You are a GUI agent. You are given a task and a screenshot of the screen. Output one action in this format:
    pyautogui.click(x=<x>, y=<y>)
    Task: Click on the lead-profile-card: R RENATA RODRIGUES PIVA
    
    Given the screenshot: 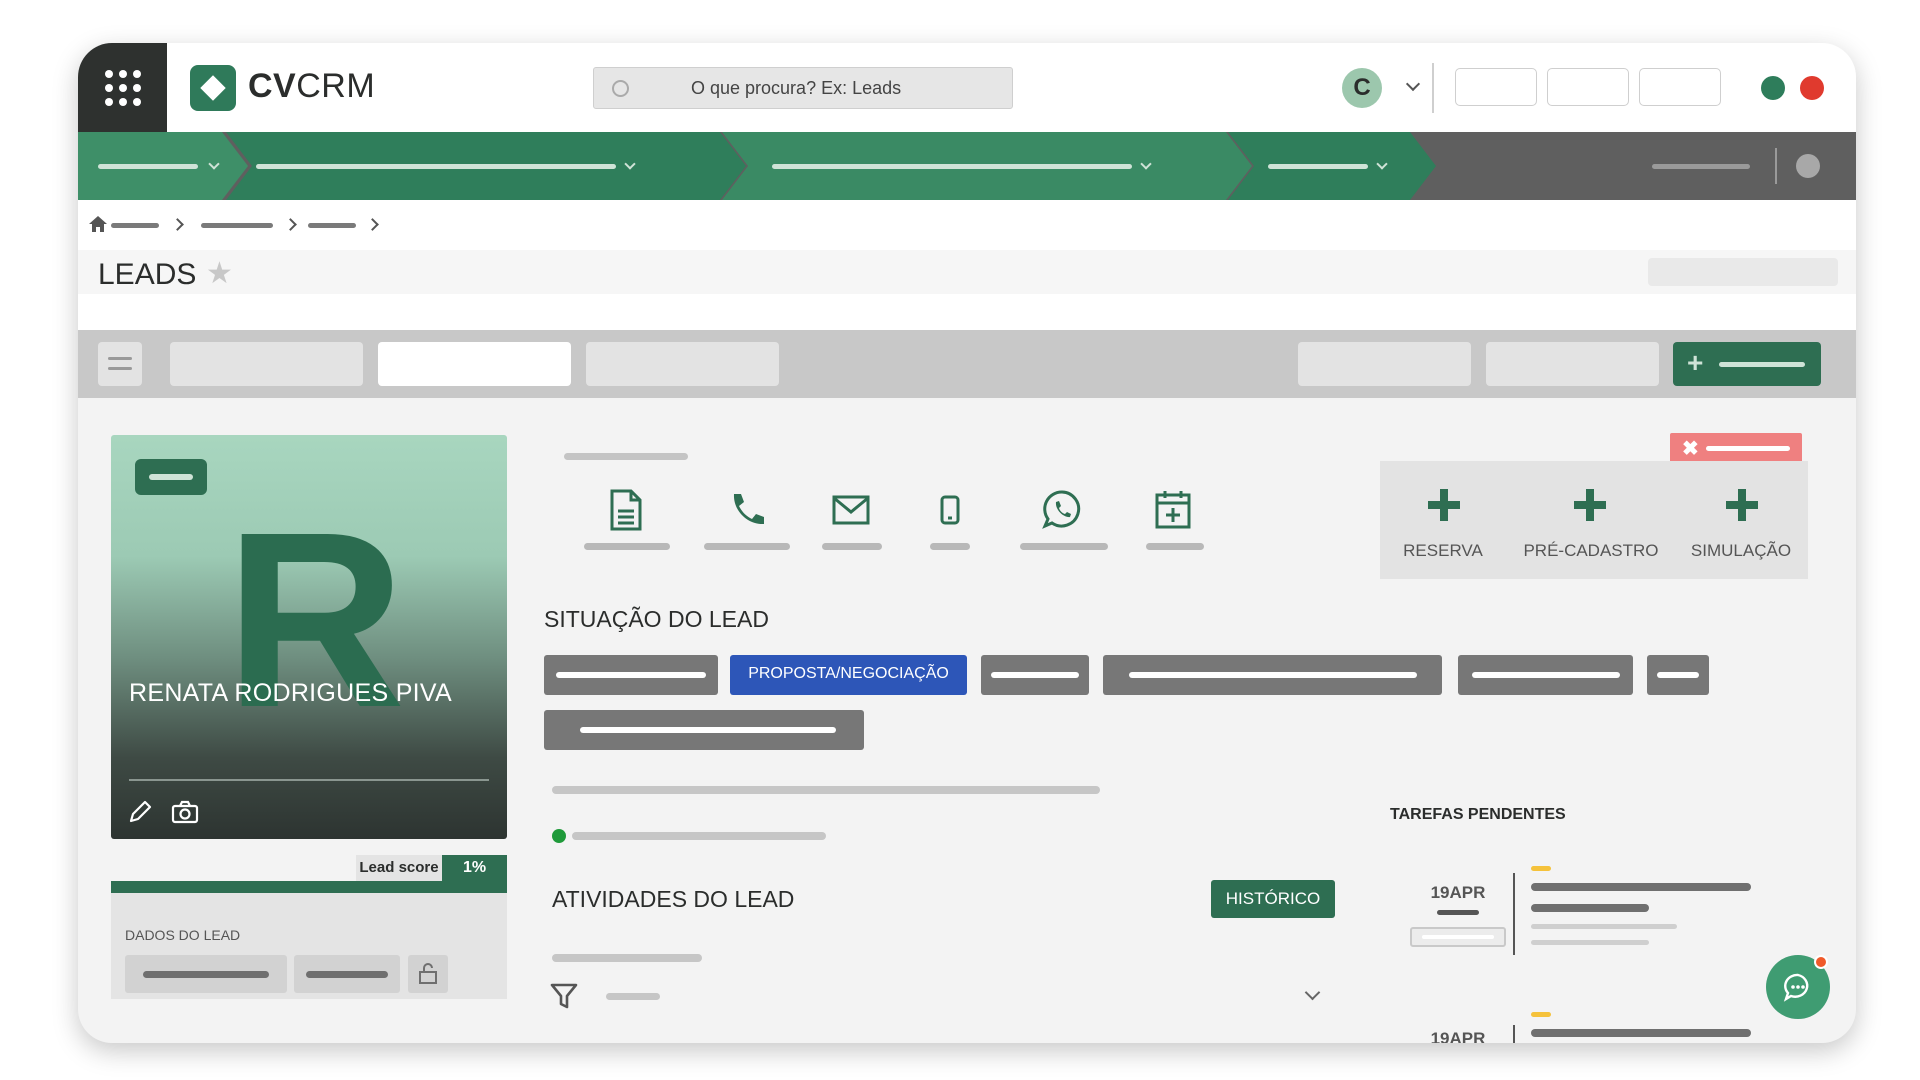 What is the action you would take?
    pyautogui.click(x=309, y=637)
    